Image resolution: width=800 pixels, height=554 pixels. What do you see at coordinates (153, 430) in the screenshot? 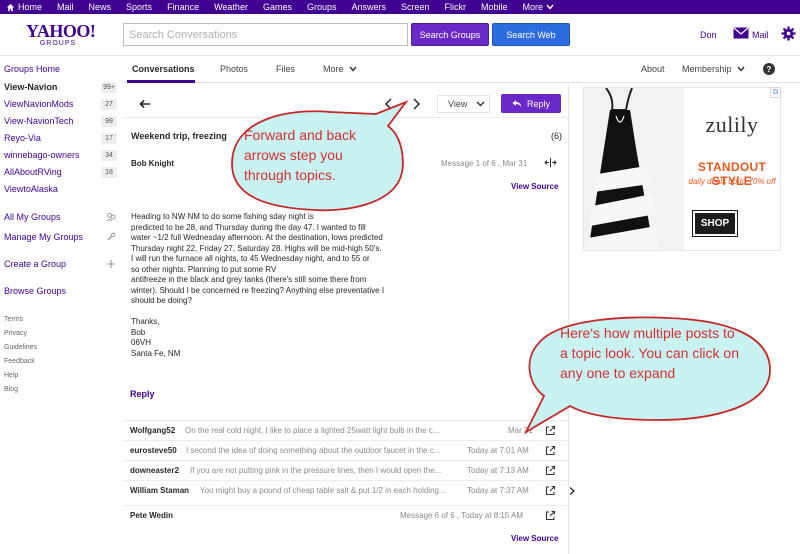
I see `post-author: Wolfgang52` at bounding box center [153, 430].